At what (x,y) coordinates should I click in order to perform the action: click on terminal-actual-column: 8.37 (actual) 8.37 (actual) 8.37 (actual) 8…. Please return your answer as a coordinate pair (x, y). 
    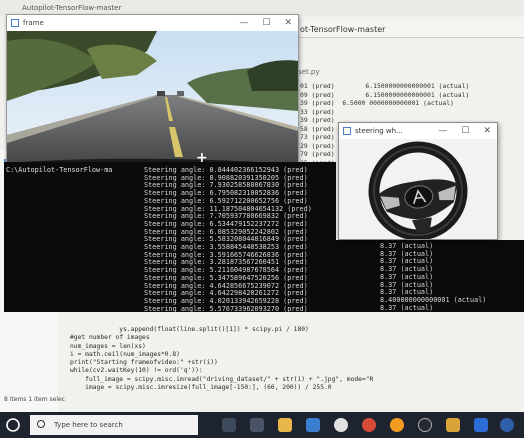
    Looking at the image, I should click on (430, 276).